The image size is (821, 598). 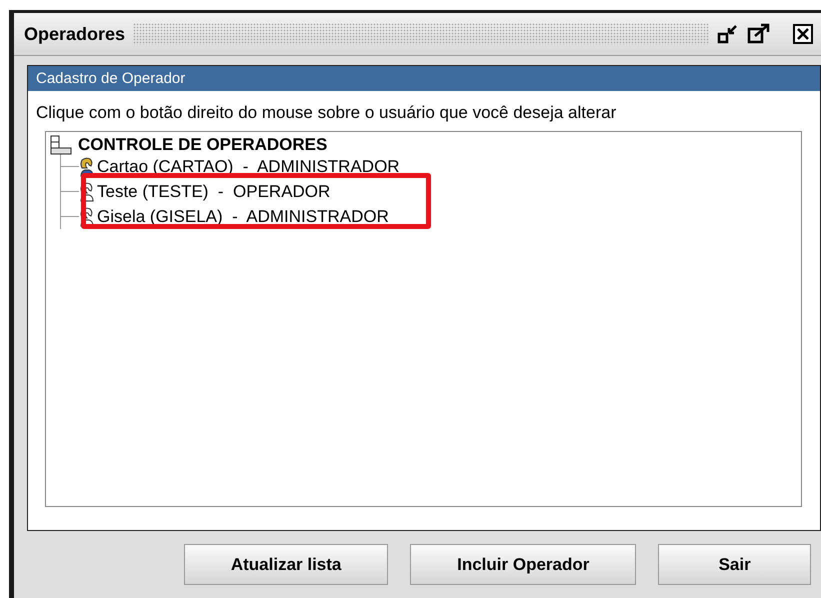 I want to click on action-button: Sair, so click(x=734, y=564).